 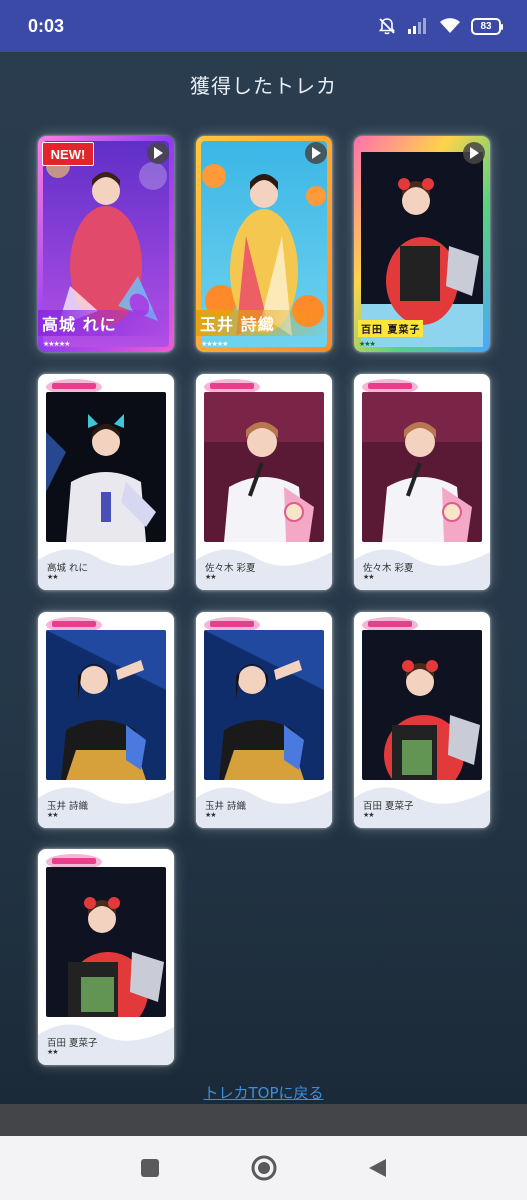 What do you see at coordinates (263, 86) in the screenshot?
I see `page-title: 獲得したトレカ` at bounding box center [263, 86].